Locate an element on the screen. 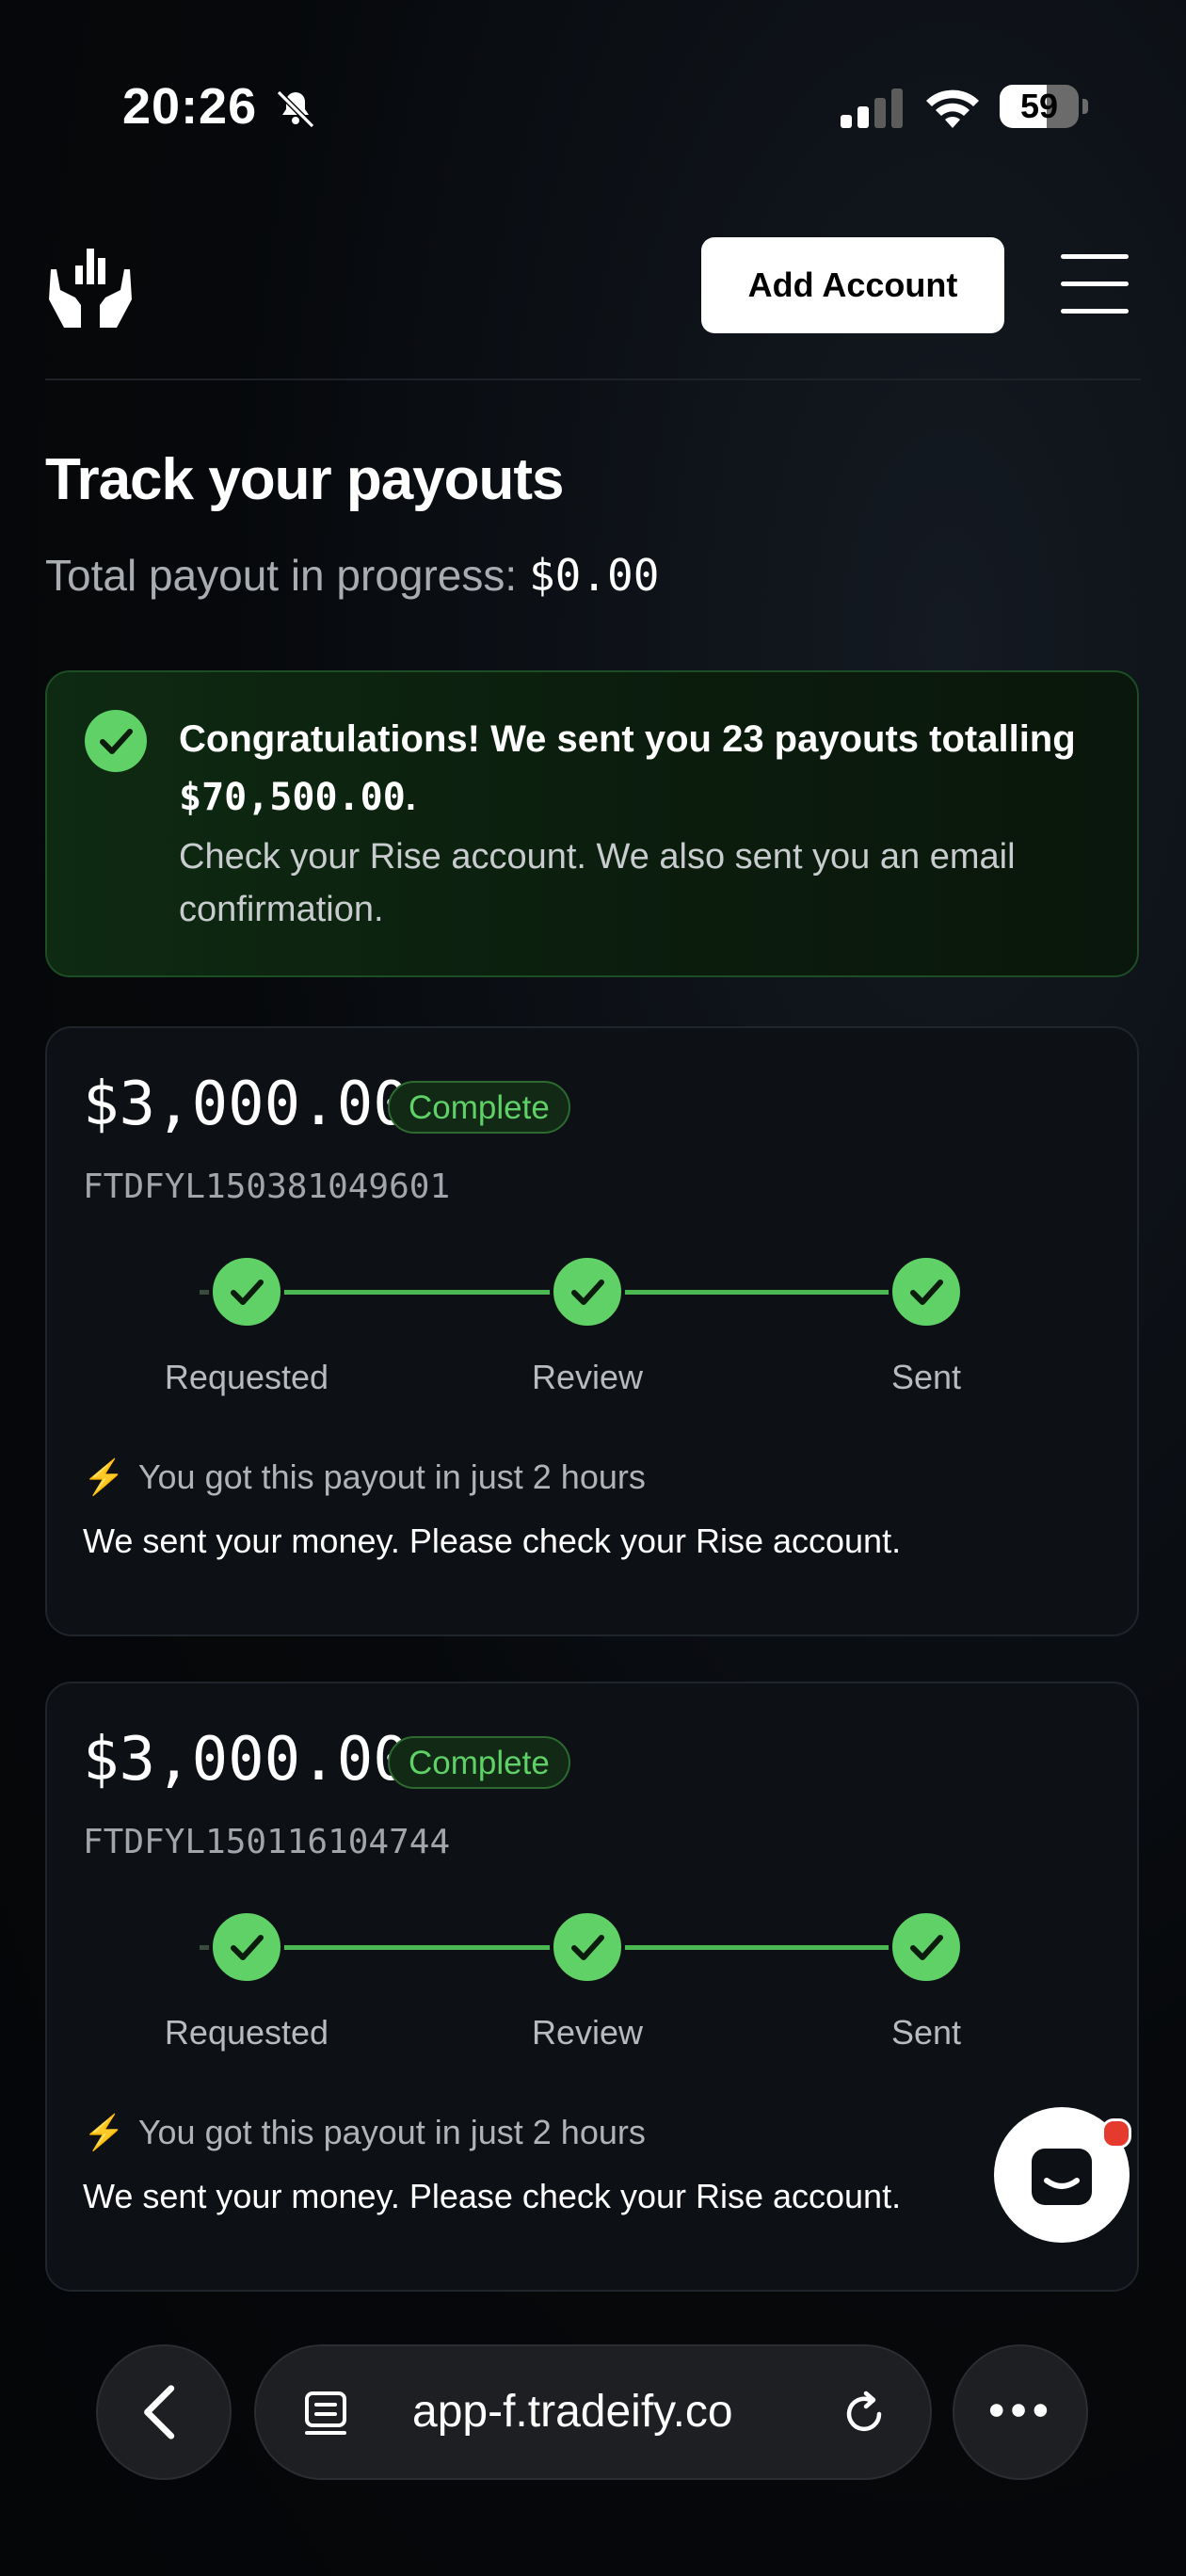 Image resolution: width=1186 pixels, height=2576 pixels. notification-dot is located at coordinates (1116, 2133).